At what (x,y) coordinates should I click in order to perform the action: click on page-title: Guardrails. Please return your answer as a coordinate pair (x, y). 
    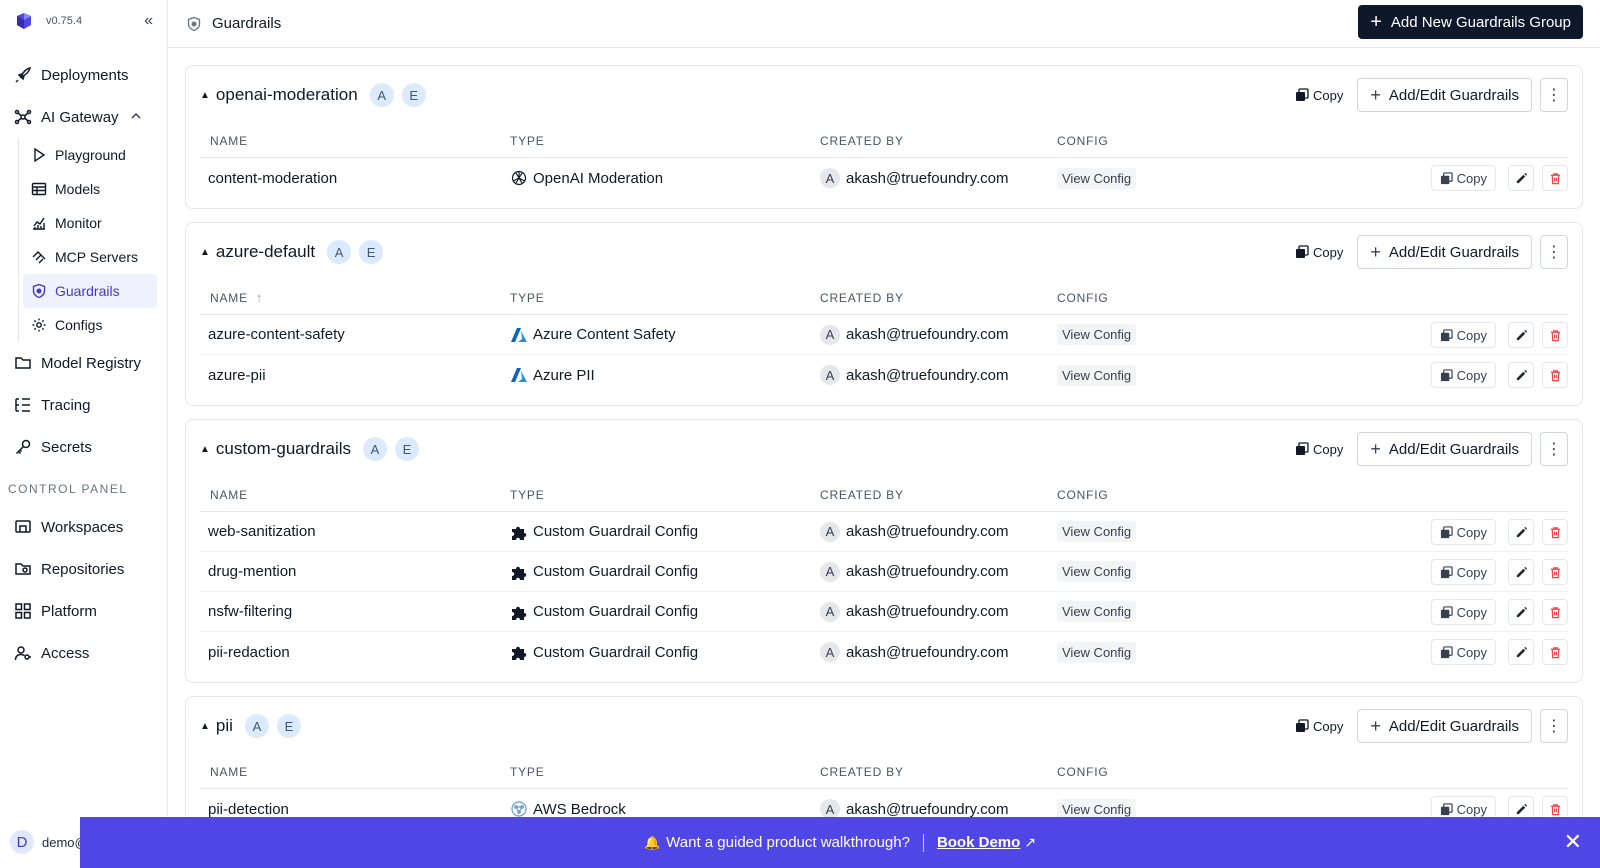
    Looking at the image, I should click on (247, 23).